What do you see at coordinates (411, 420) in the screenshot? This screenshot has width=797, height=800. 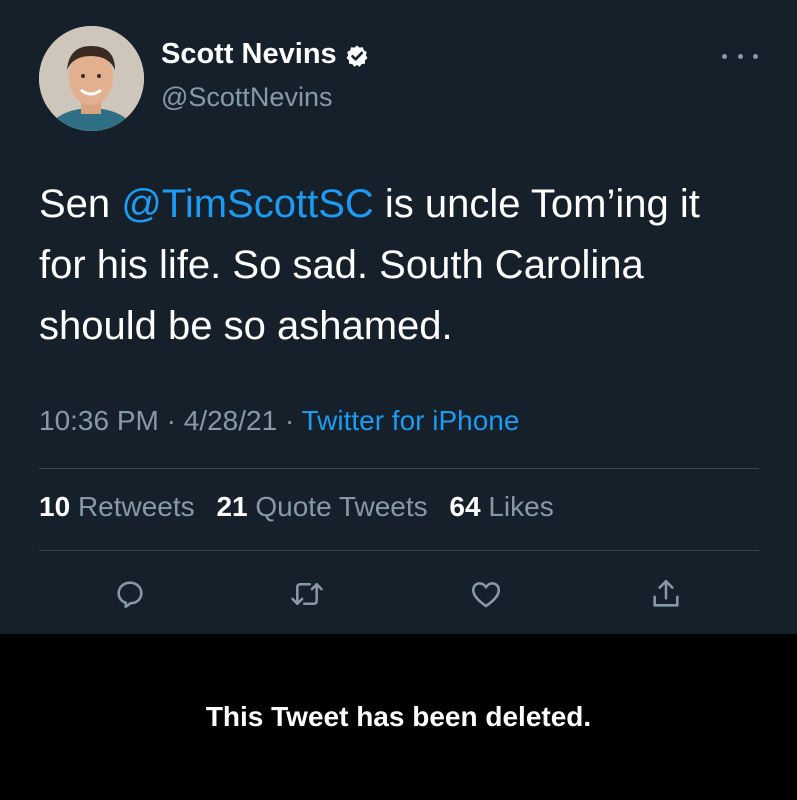 I see `tweet-source-link: Twitter for iPhone` at bounding box center [411, 420].